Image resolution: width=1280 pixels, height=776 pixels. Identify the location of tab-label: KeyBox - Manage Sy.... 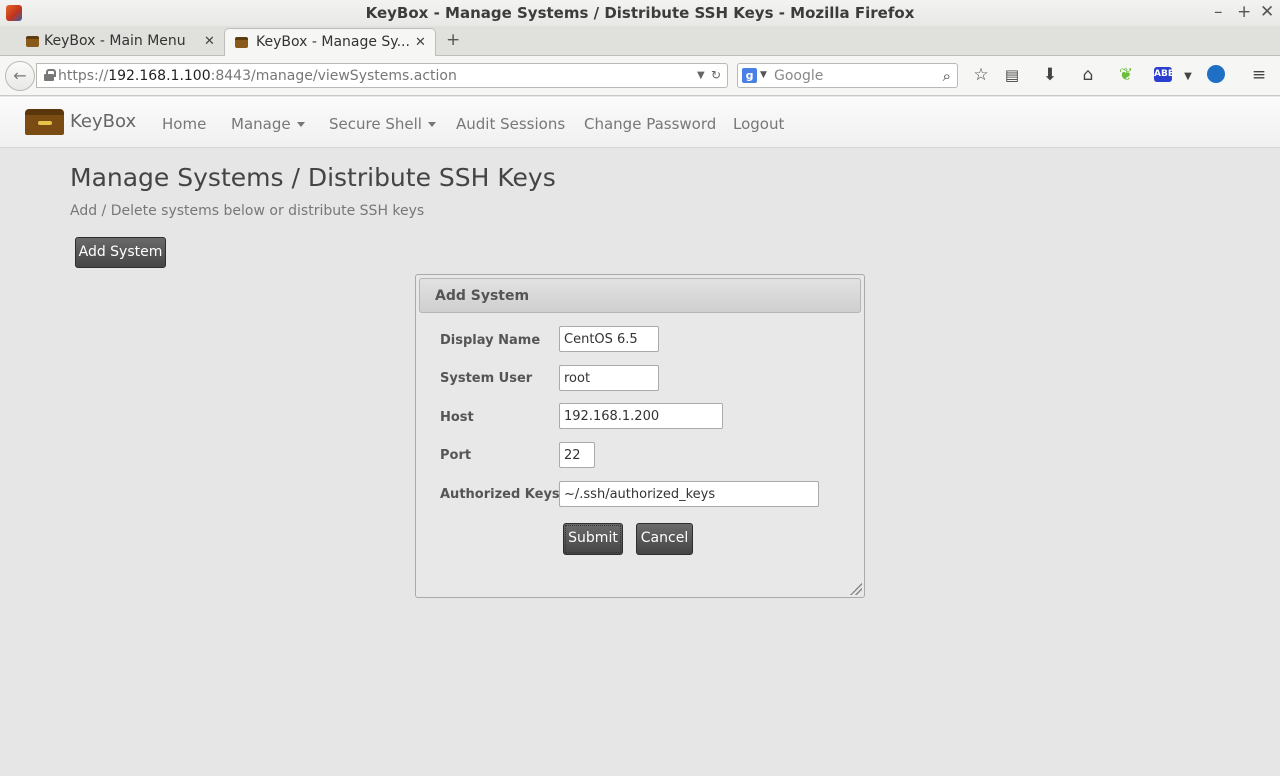
(333, 42).